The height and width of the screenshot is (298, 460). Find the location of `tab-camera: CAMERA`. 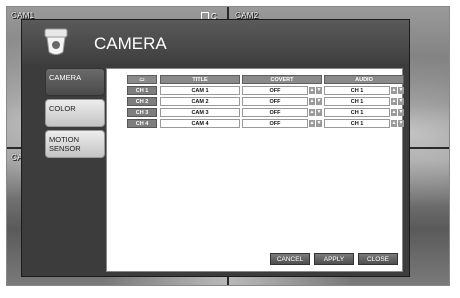

tab-camera: CAMERA is located at coordinates (75, 82).